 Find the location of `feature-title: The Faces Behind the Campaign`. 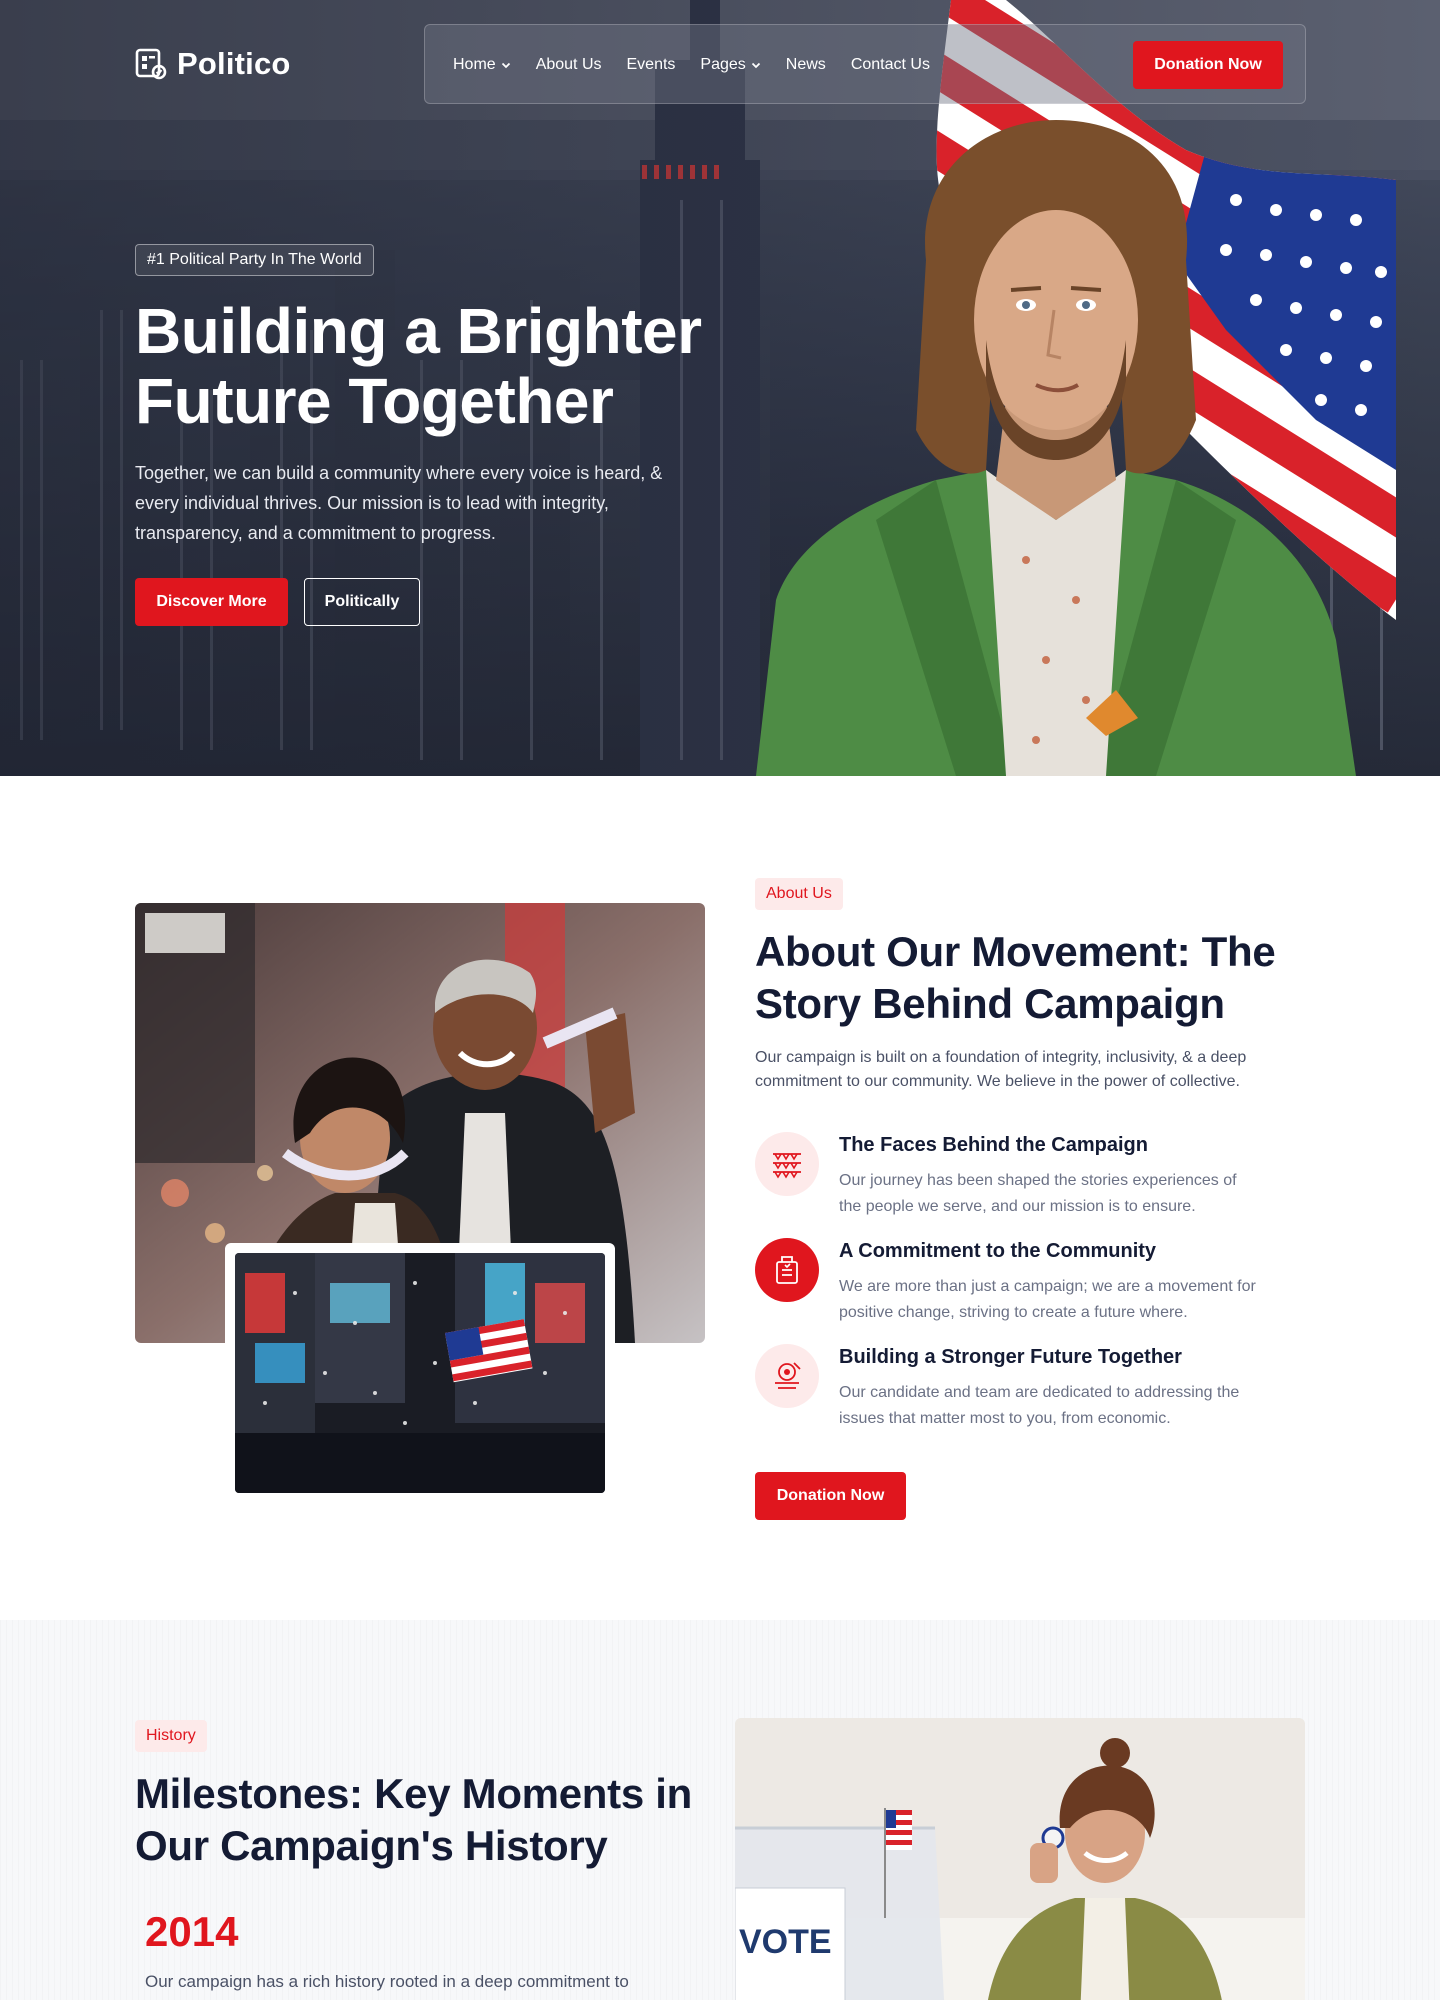

feature-title: The Faces Behind the Campaign is located at coordinates (993, 1145).